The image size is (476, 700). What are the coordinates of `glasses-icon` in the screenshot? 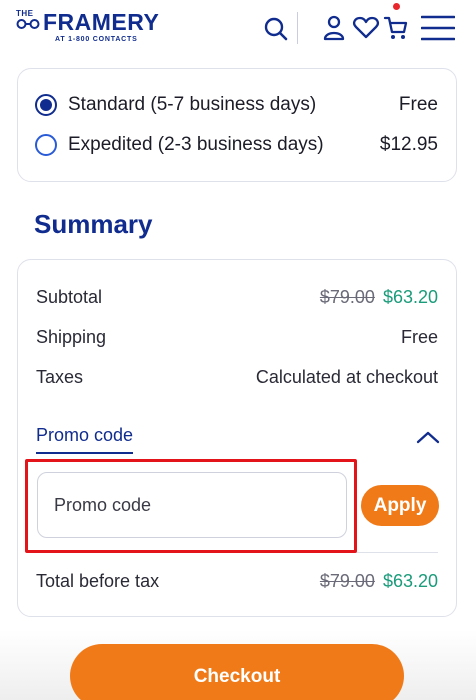 It's located at (28, 24).